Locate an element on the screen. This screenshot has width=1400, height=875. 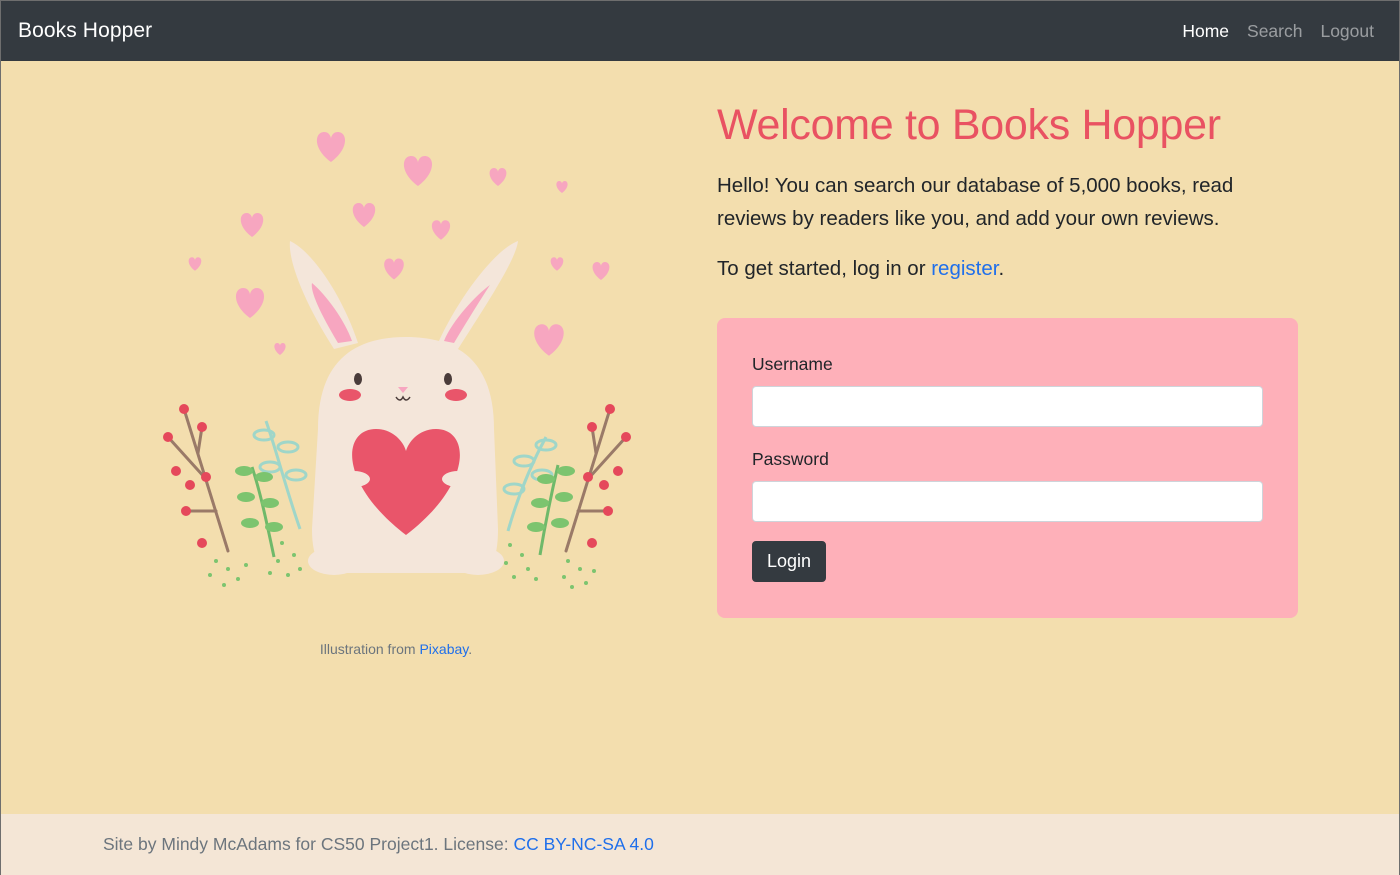
get-started-paragraph: To get started, log in or register. is located at coordinates (1007, 268).